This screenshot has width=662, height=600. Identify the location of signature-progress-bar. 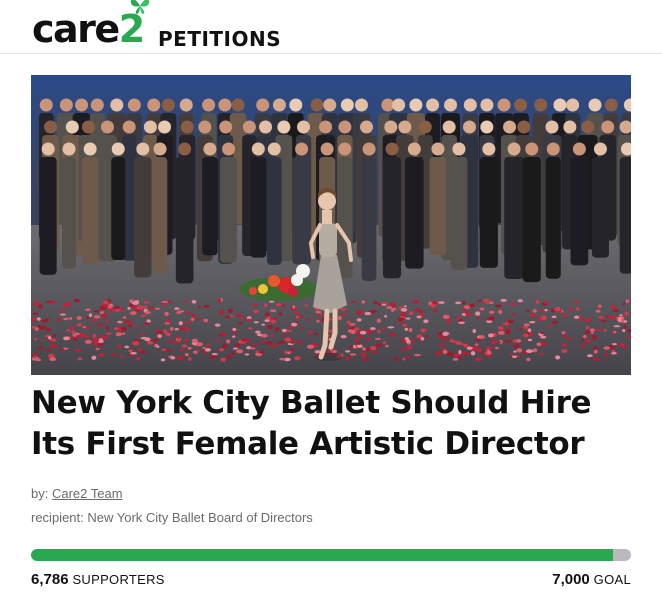
(331, 555).